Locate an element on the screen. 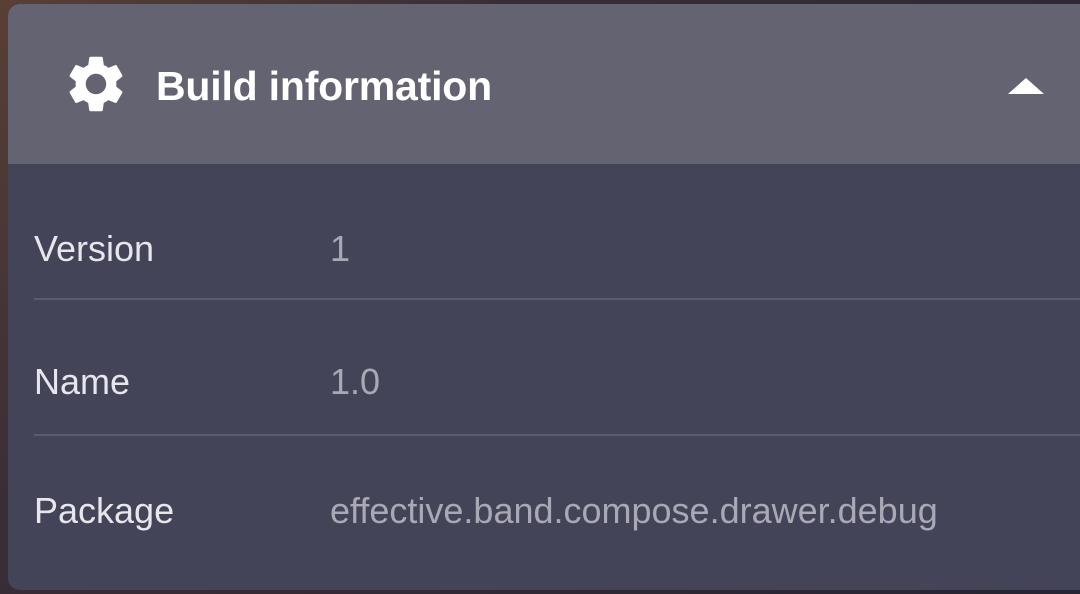  package-value: effective.band.compose.drawer.debug is located at coordinates (634, 510).